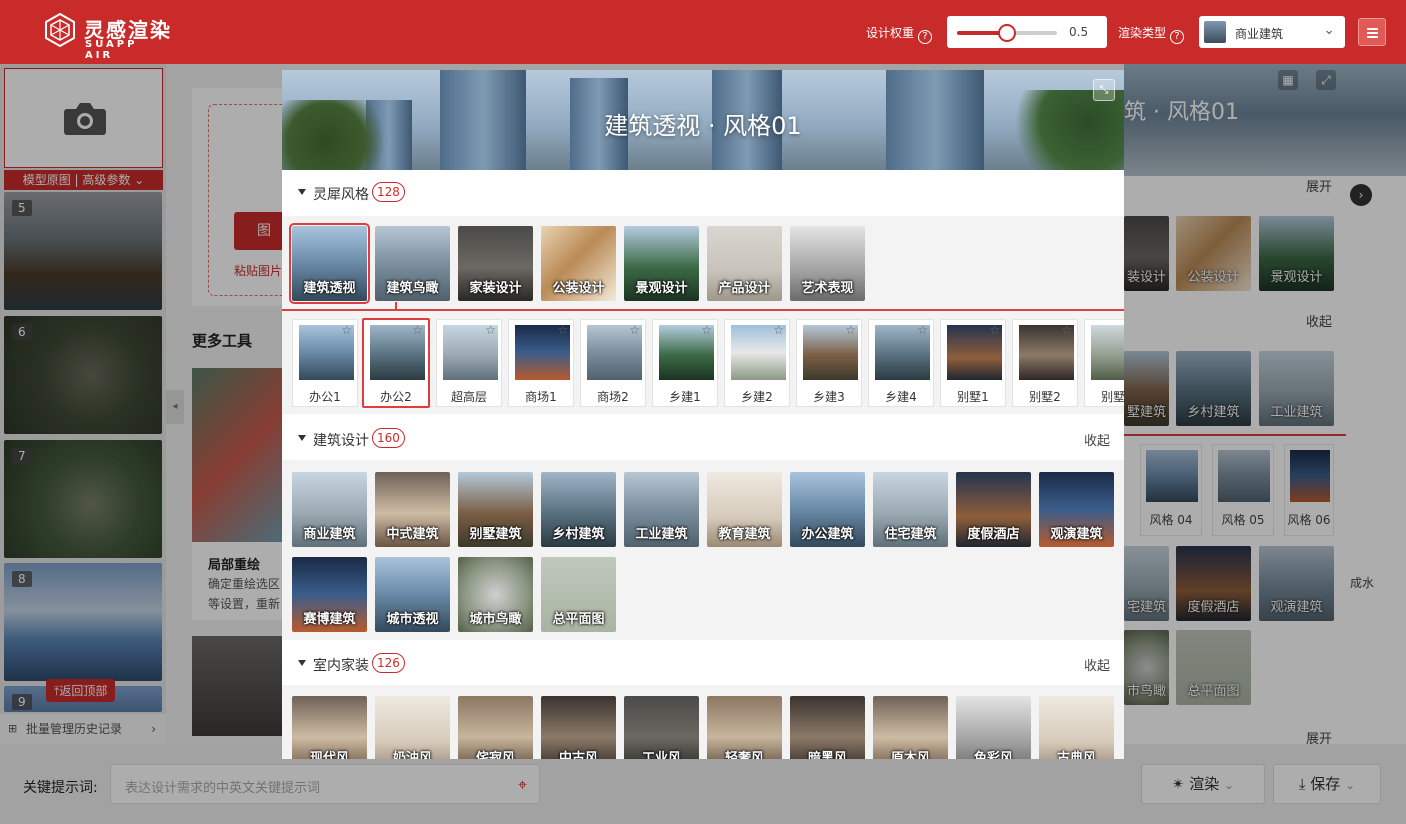  Describe the element at coordinates (703, 192) in the screenshot. I see `section-header-lingxi: 灵犀风格 128` at that location.